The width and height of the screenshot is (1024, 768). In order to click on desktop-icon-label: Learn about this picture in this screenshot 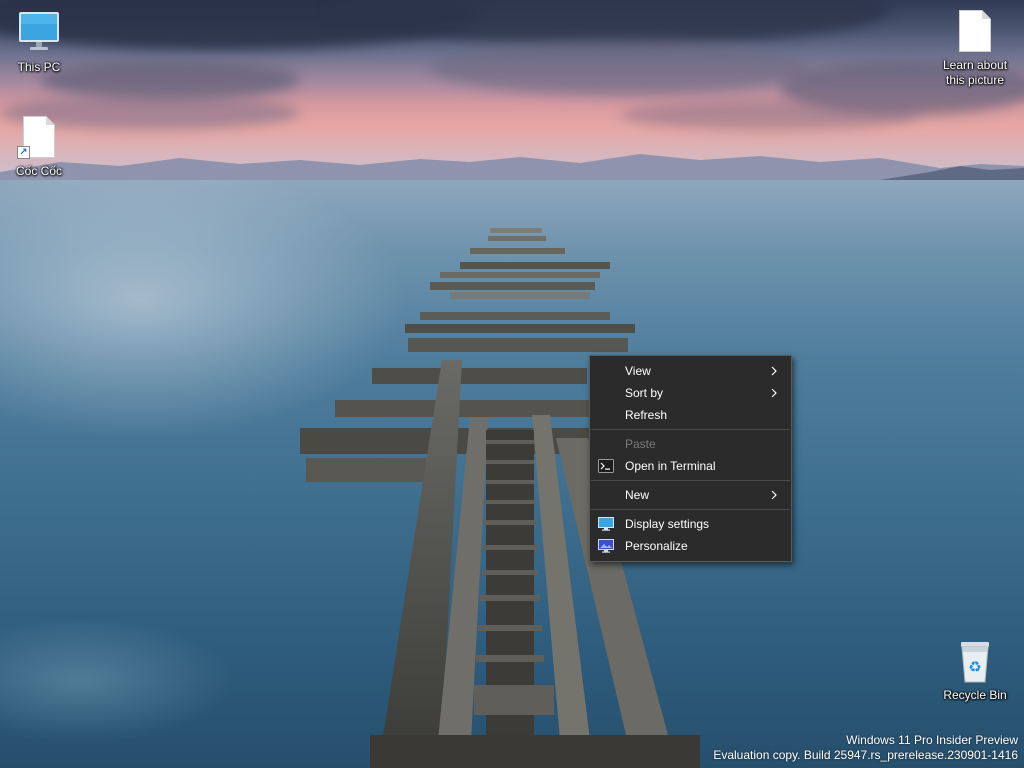, I will do `click(975, 72)`.